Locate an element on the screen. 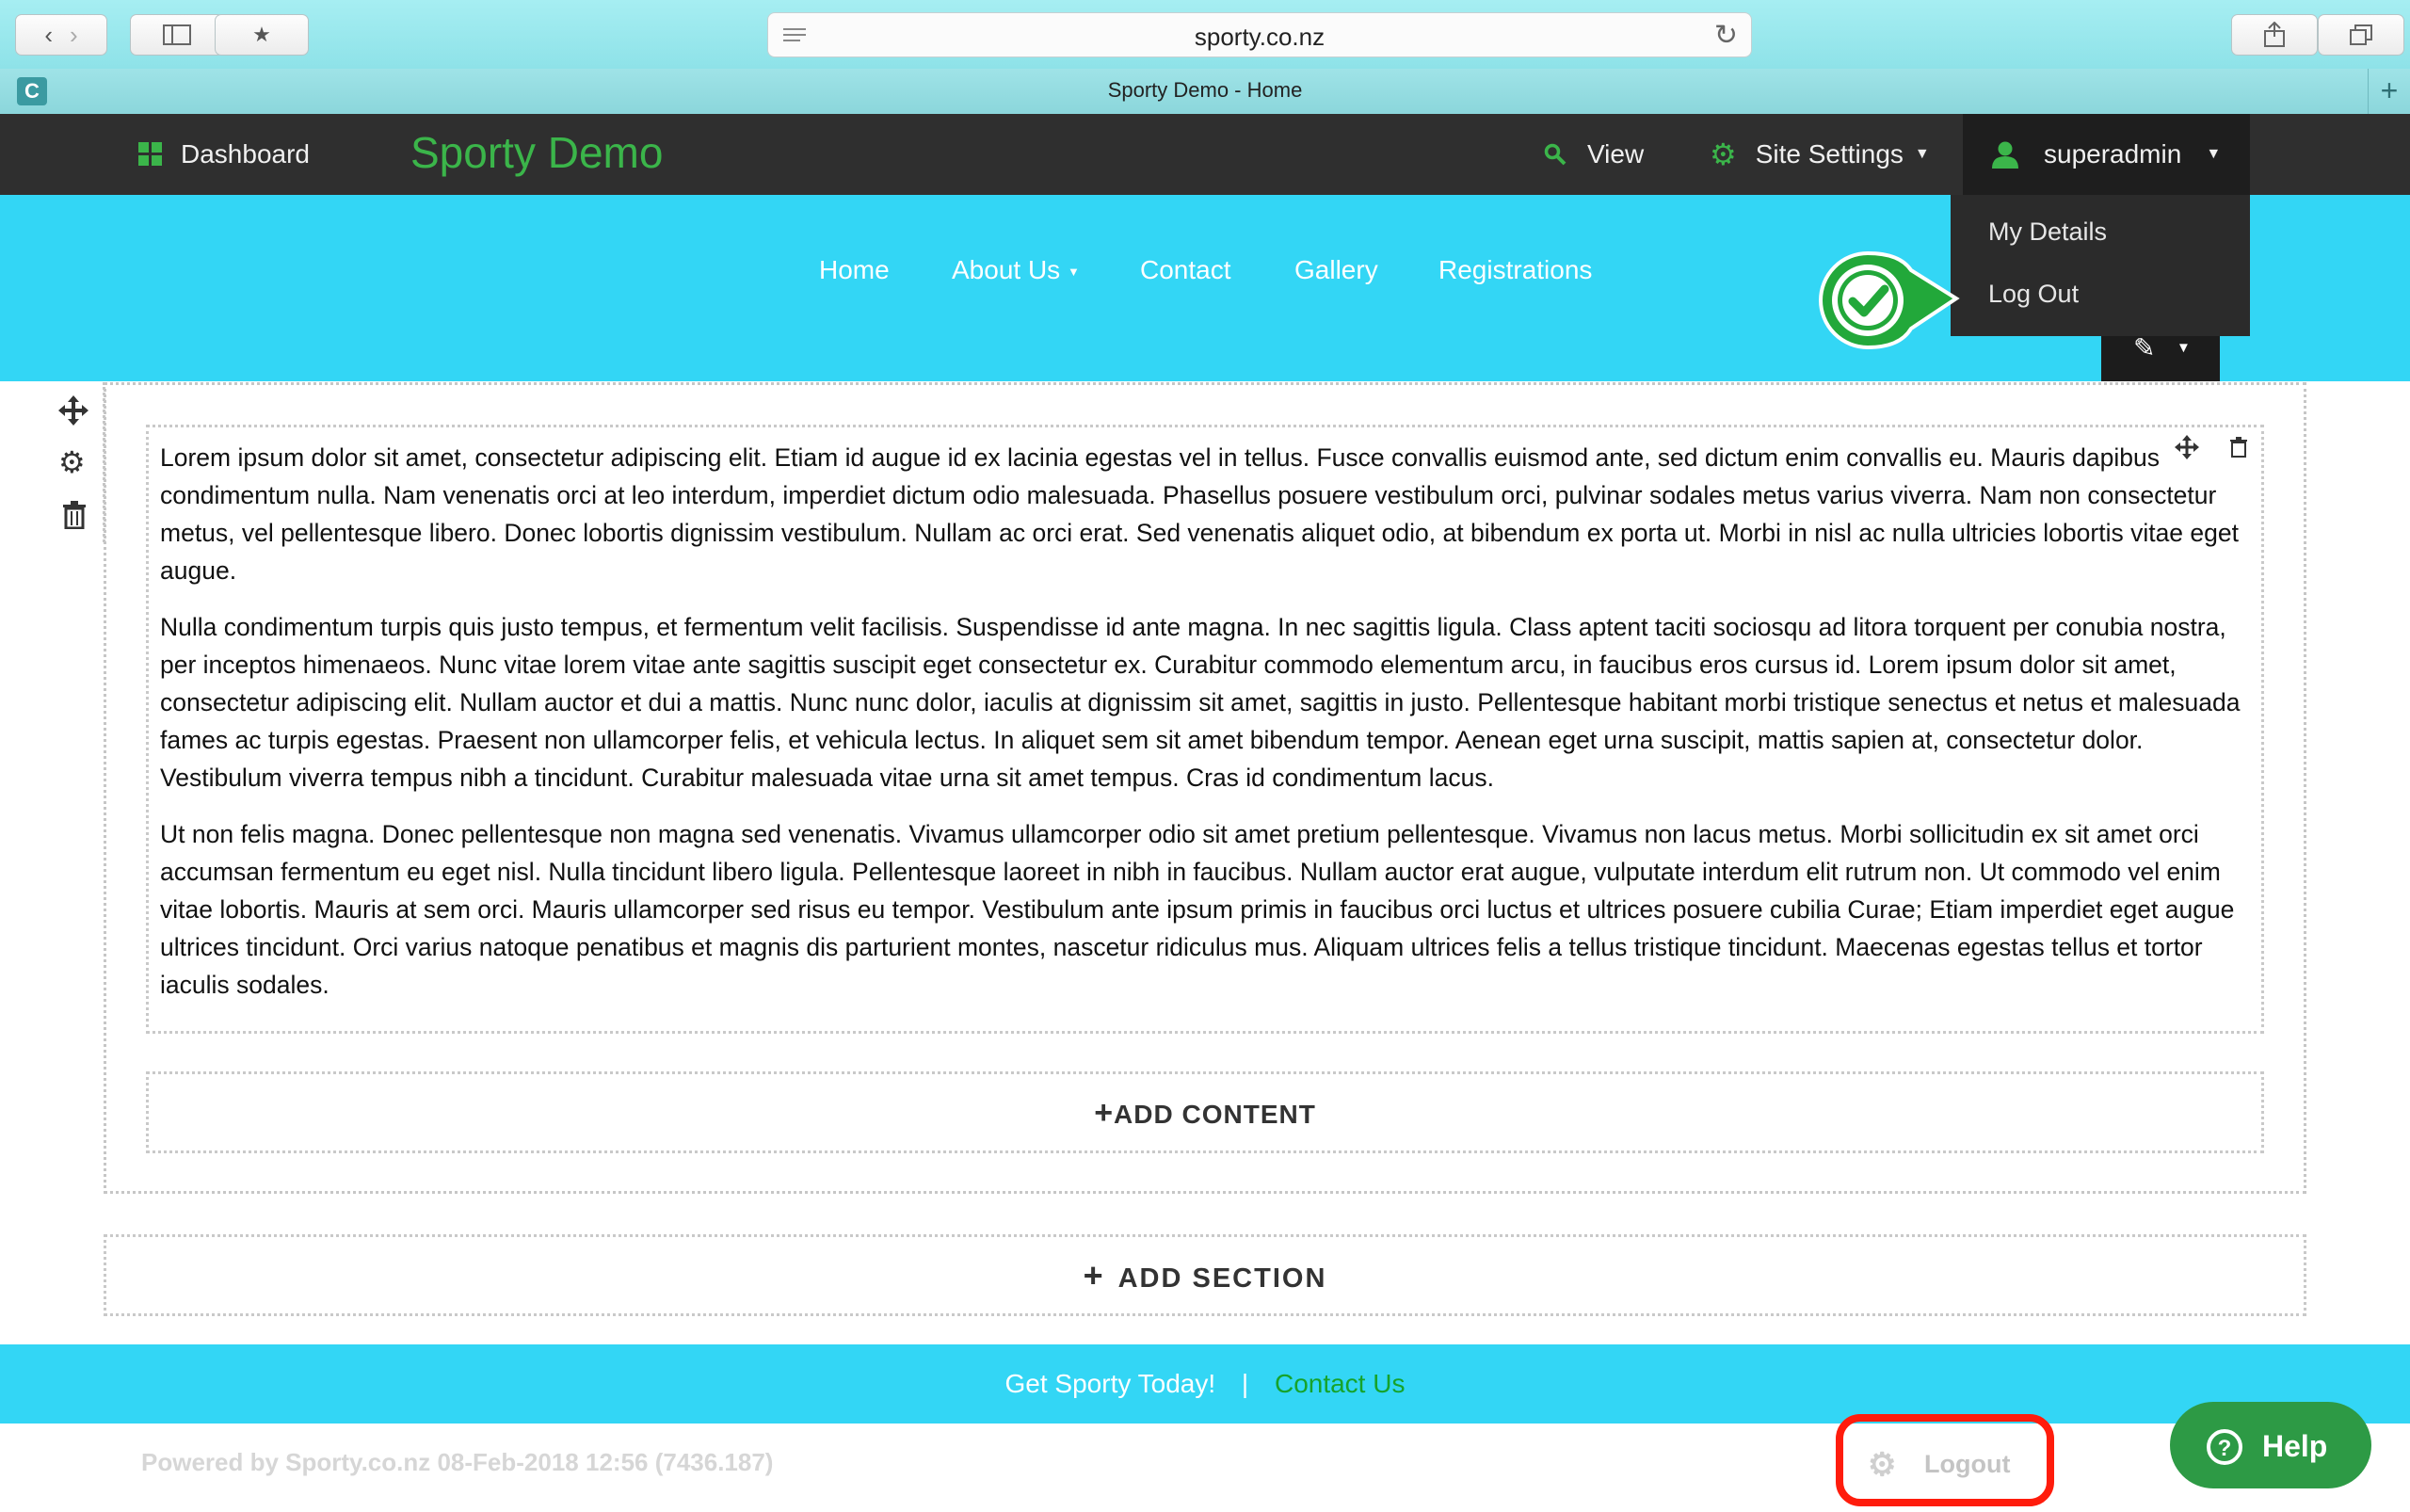  tab-title: Sporty Demo - Home is located at coordinates (1205, 90).